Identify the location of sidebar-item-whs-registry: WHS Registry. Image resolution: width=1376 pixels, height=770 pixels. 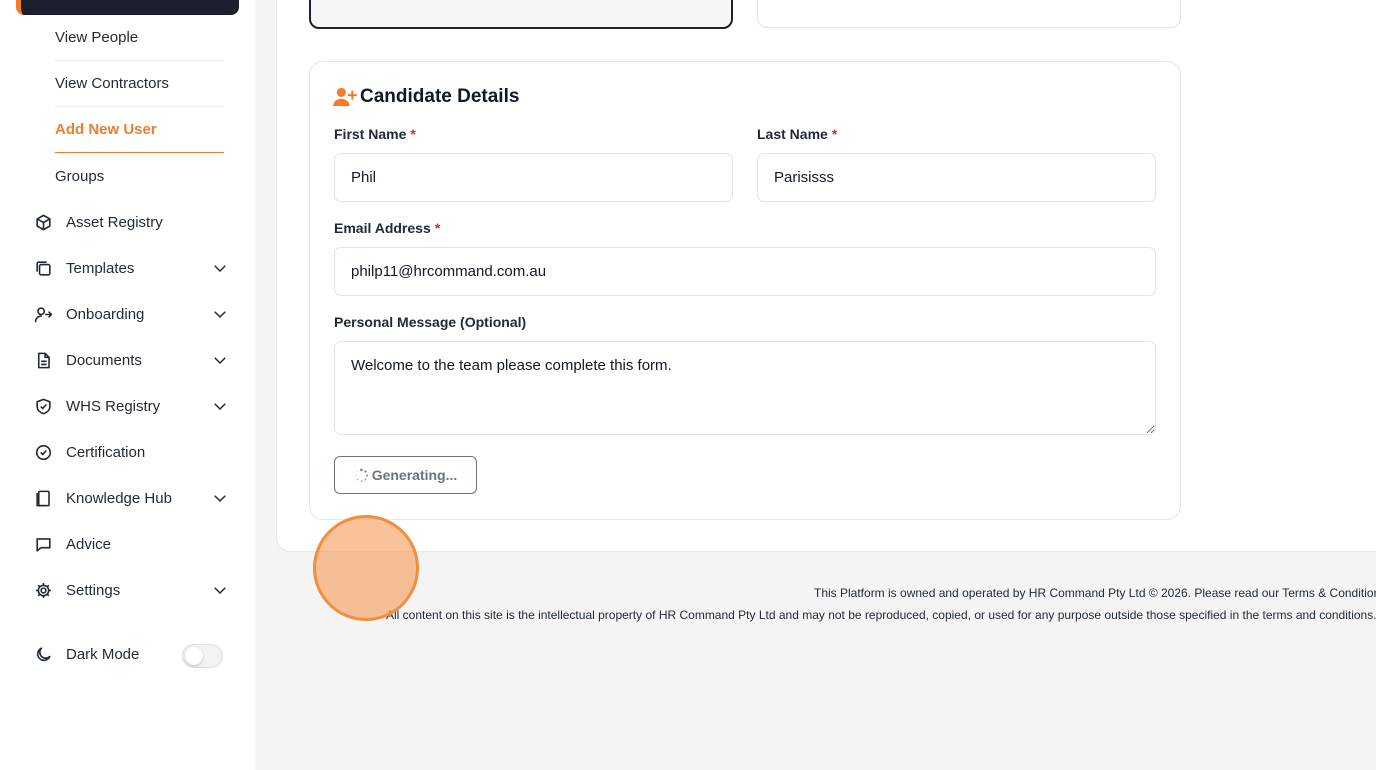
(133, 406).